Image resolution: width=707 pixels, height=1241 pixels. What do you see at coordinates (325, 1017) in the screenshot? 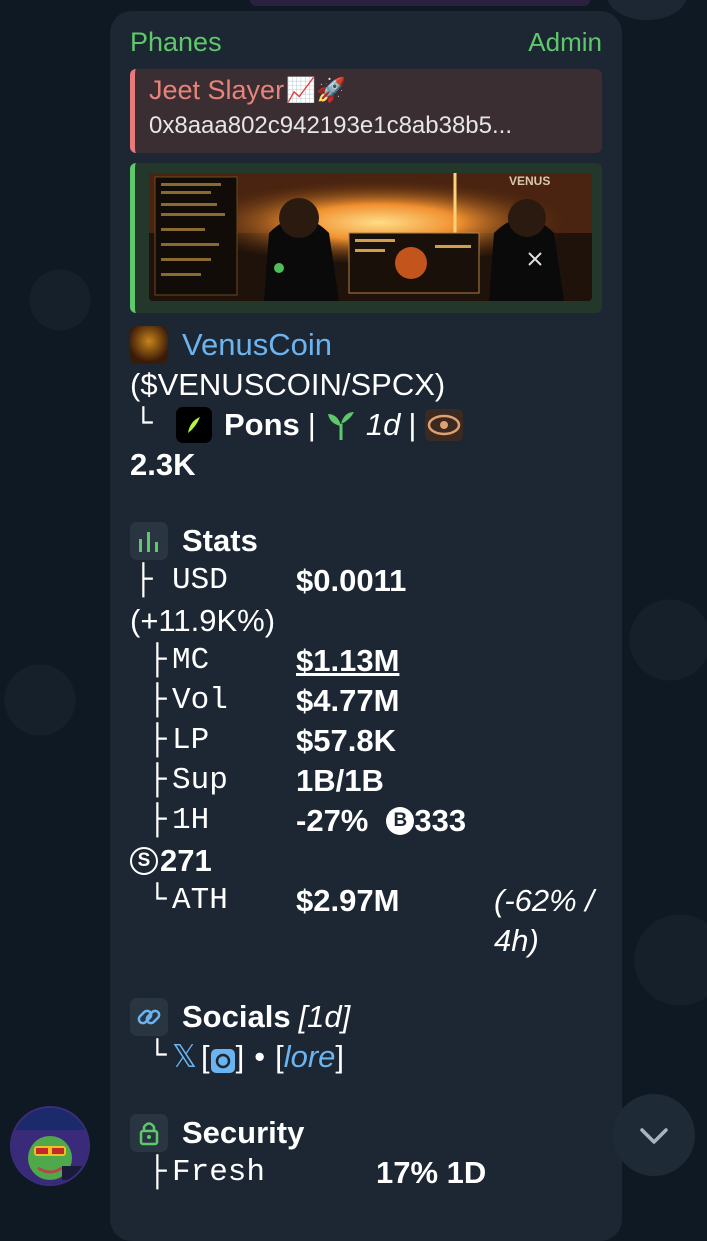
I see `socials-age: [1d]` at bounding box center [325, 1017].